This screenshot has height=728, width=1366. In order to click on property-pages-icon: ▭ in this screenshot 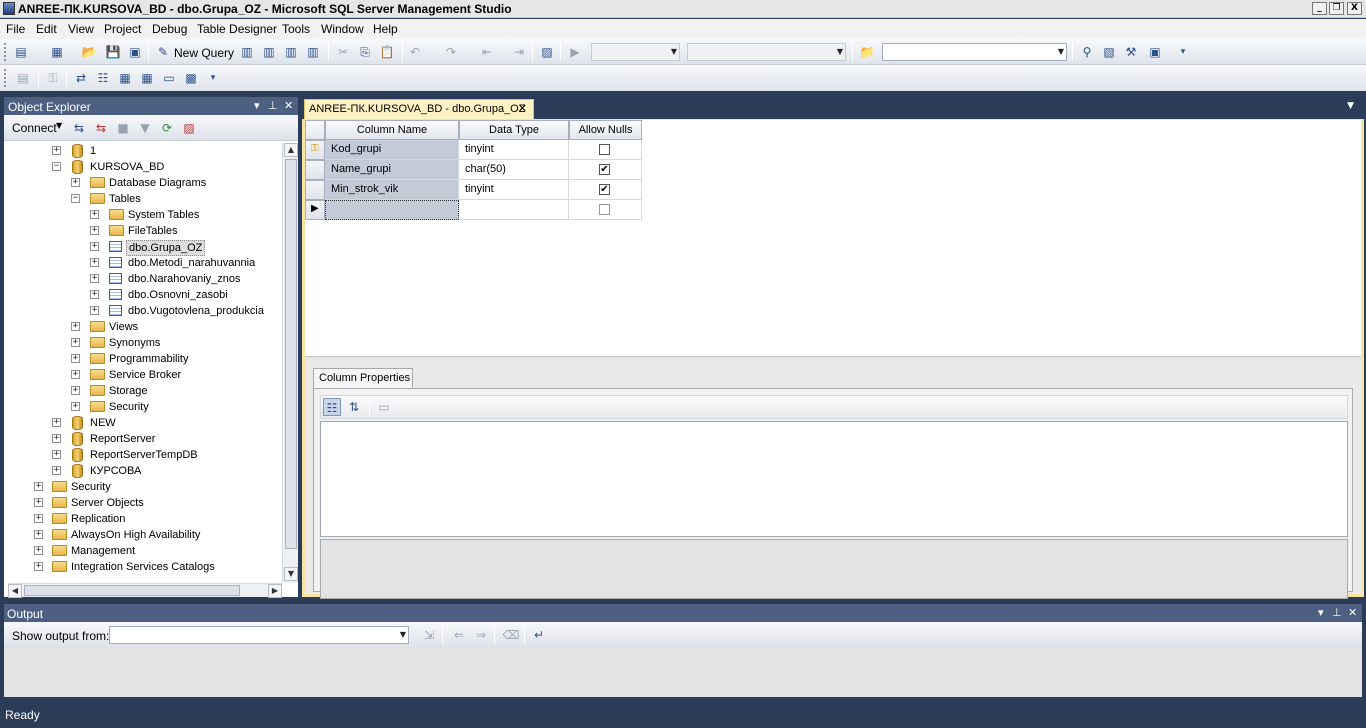, I will do `click(384, 407)`.